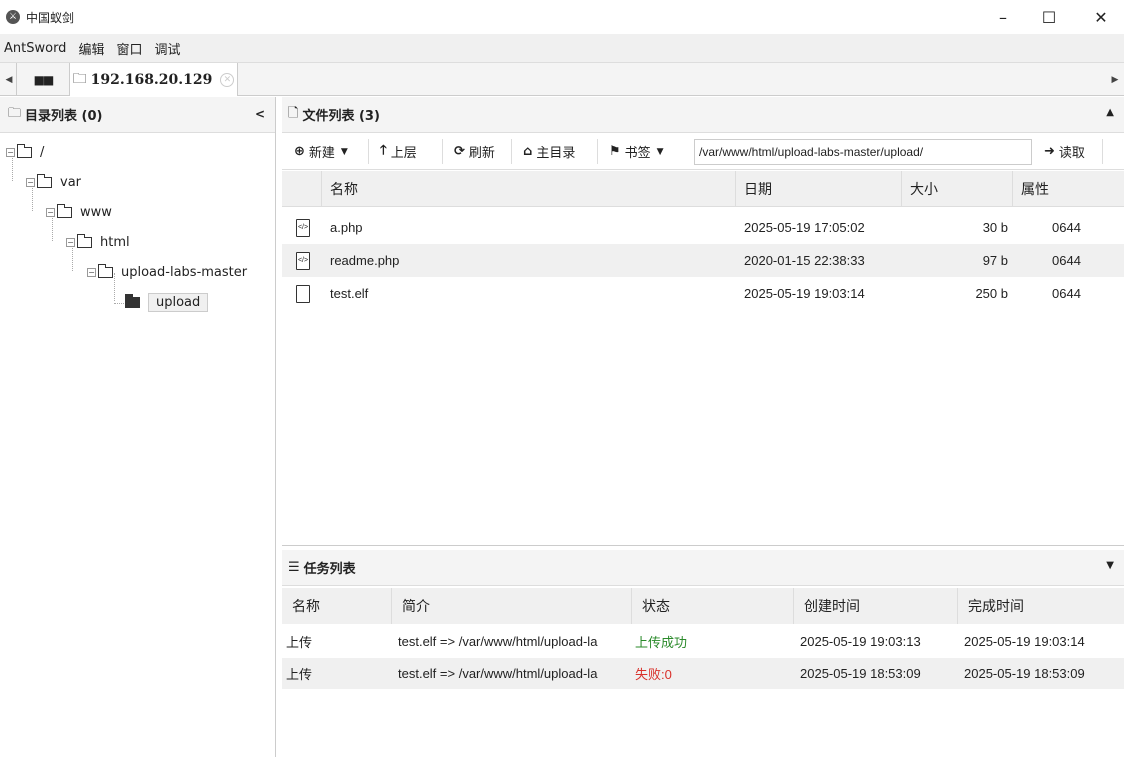 Image resolution: width=1124 pixels, height=757 pixels. What do you see at coordinates (1110, 112) in the screenshot?
I see `collapse-up-icon: ▲` at bounding box center [1110, 112].